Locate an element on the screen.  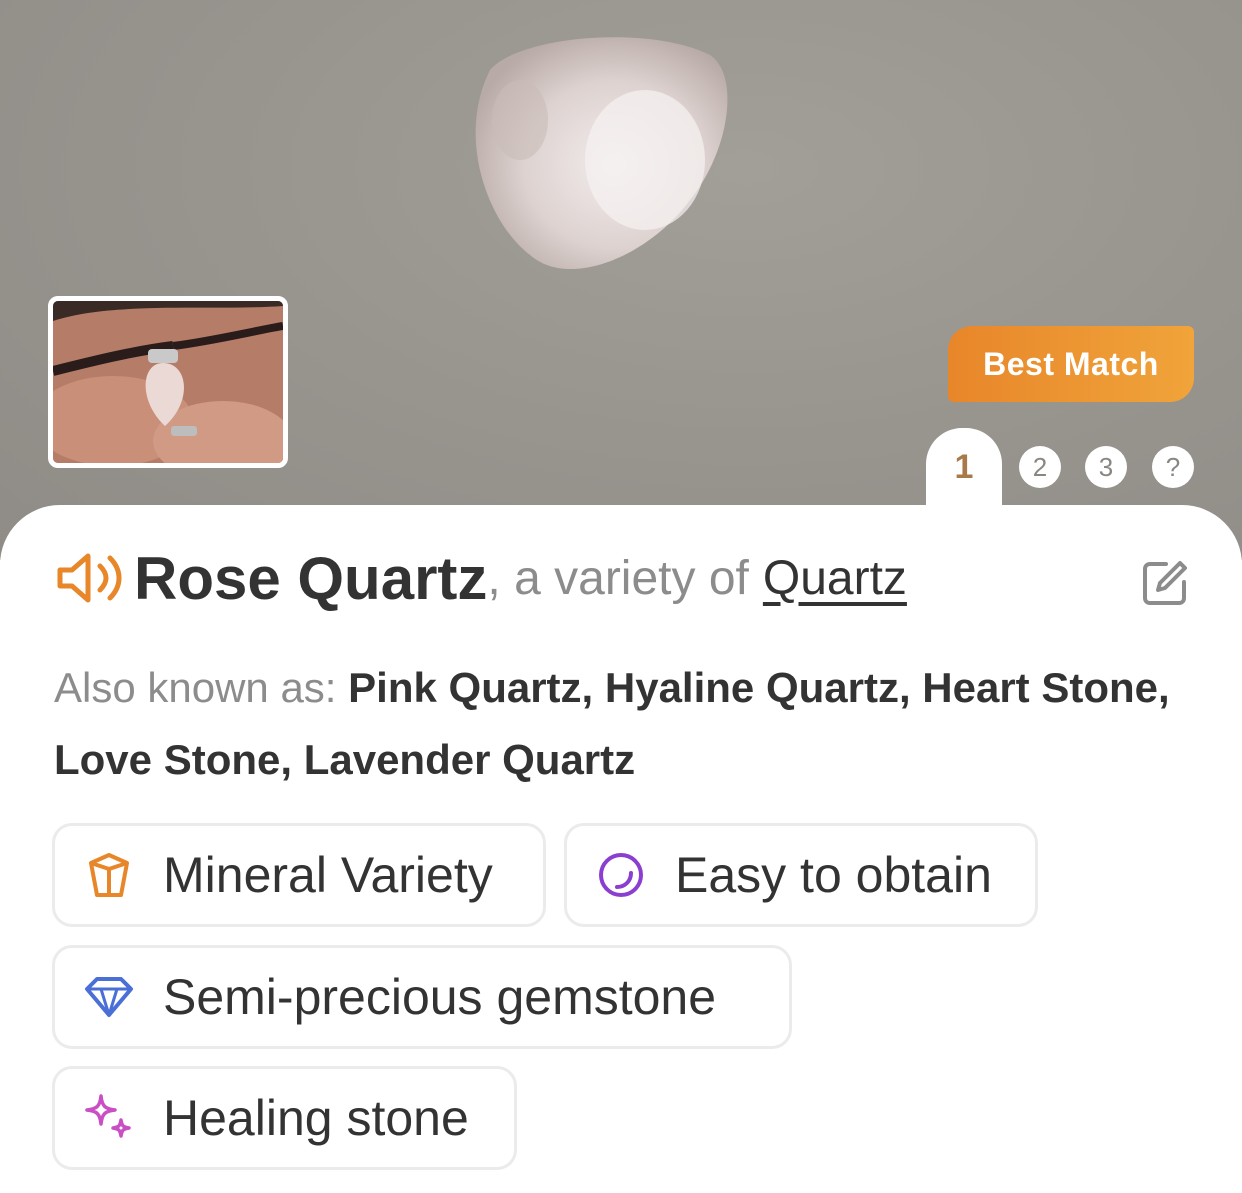
sparkle-icon is located at coordinates (108, 1116).